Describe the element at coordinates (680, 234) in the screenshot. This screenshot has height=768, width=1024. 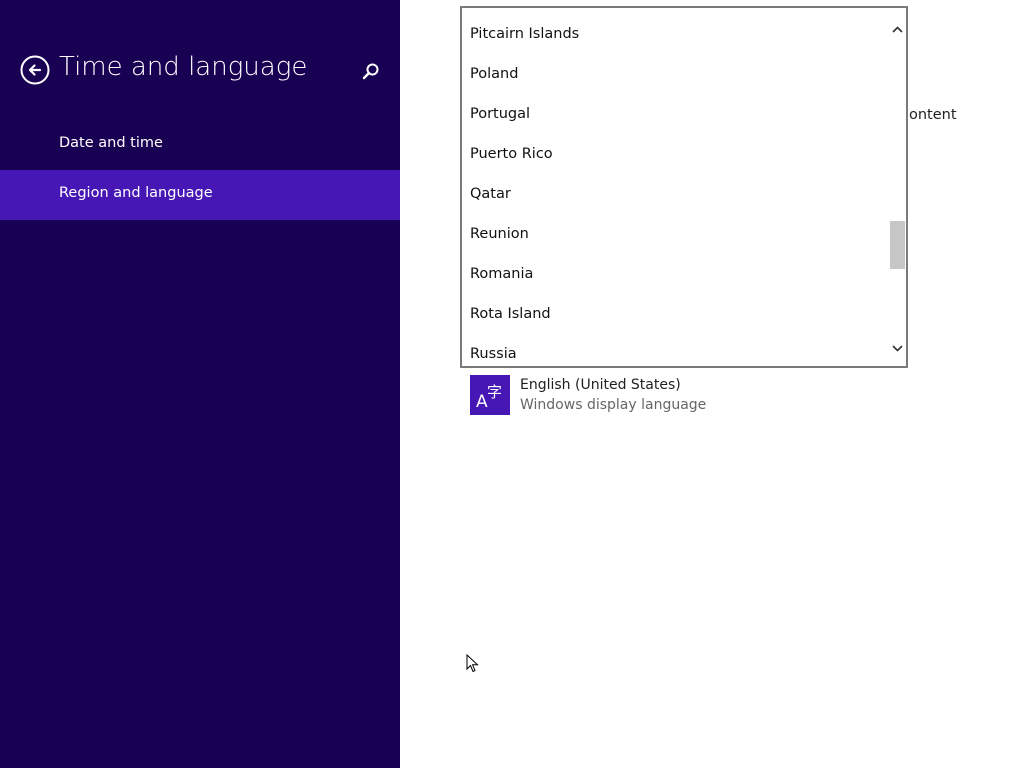
I see `dropdown-option: Reunion` at that location.